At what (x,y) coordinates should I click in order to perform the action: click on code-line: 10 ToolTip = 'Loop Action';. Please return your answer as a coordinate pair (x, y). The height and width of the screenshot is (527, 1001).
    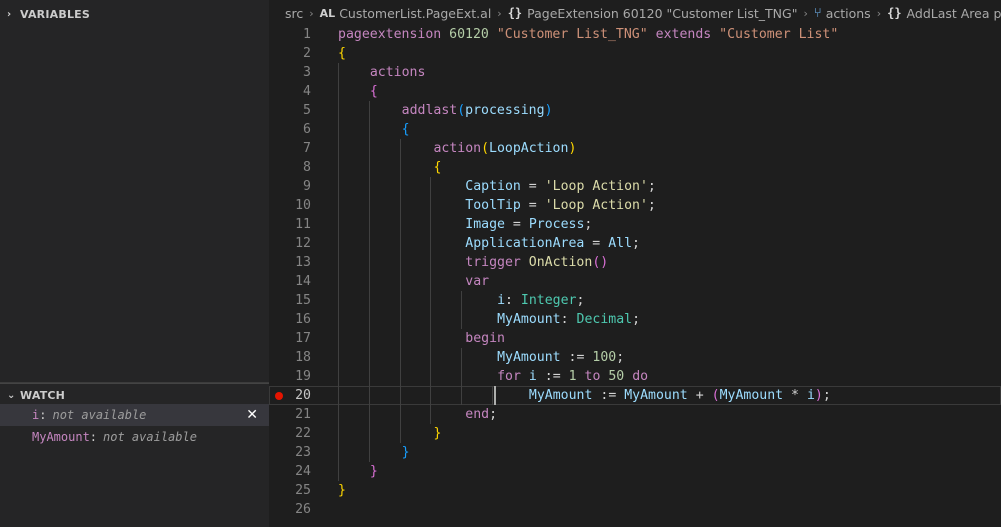
    Looking at the image, I should click on (635, 205).